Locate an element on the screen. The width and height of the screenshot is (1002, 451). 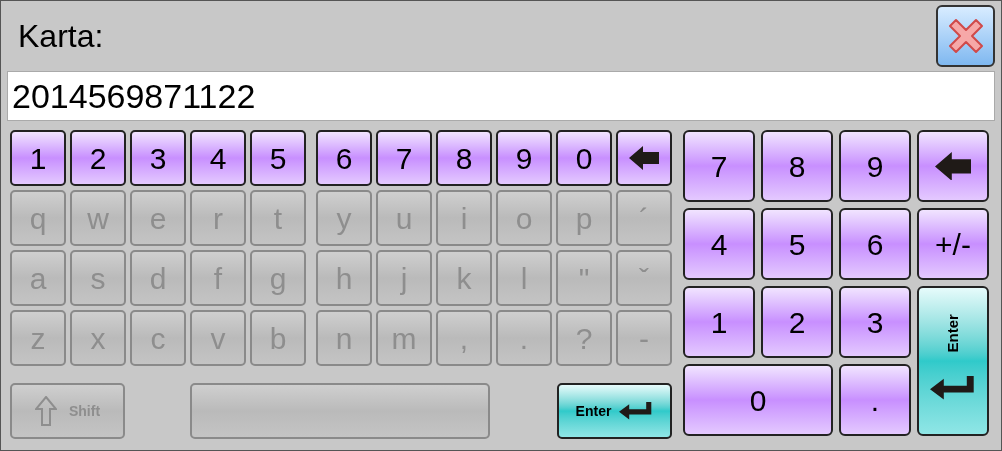
close-button is located at coordinates (965, 36).